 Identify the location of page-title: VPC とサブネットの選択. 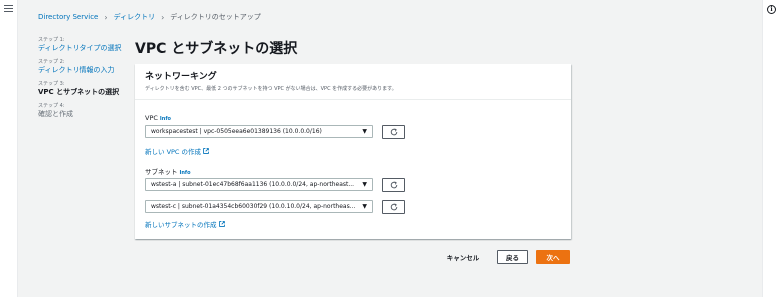
(216, 49).